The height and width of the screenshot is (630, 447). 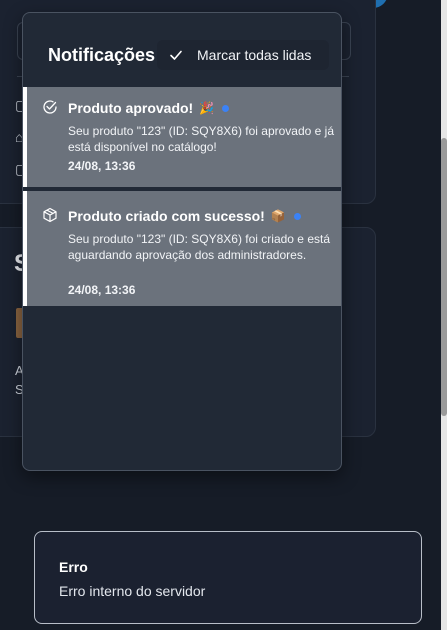 I want to click on party-popper-icon: 🎉, so click(x=207, y=108).